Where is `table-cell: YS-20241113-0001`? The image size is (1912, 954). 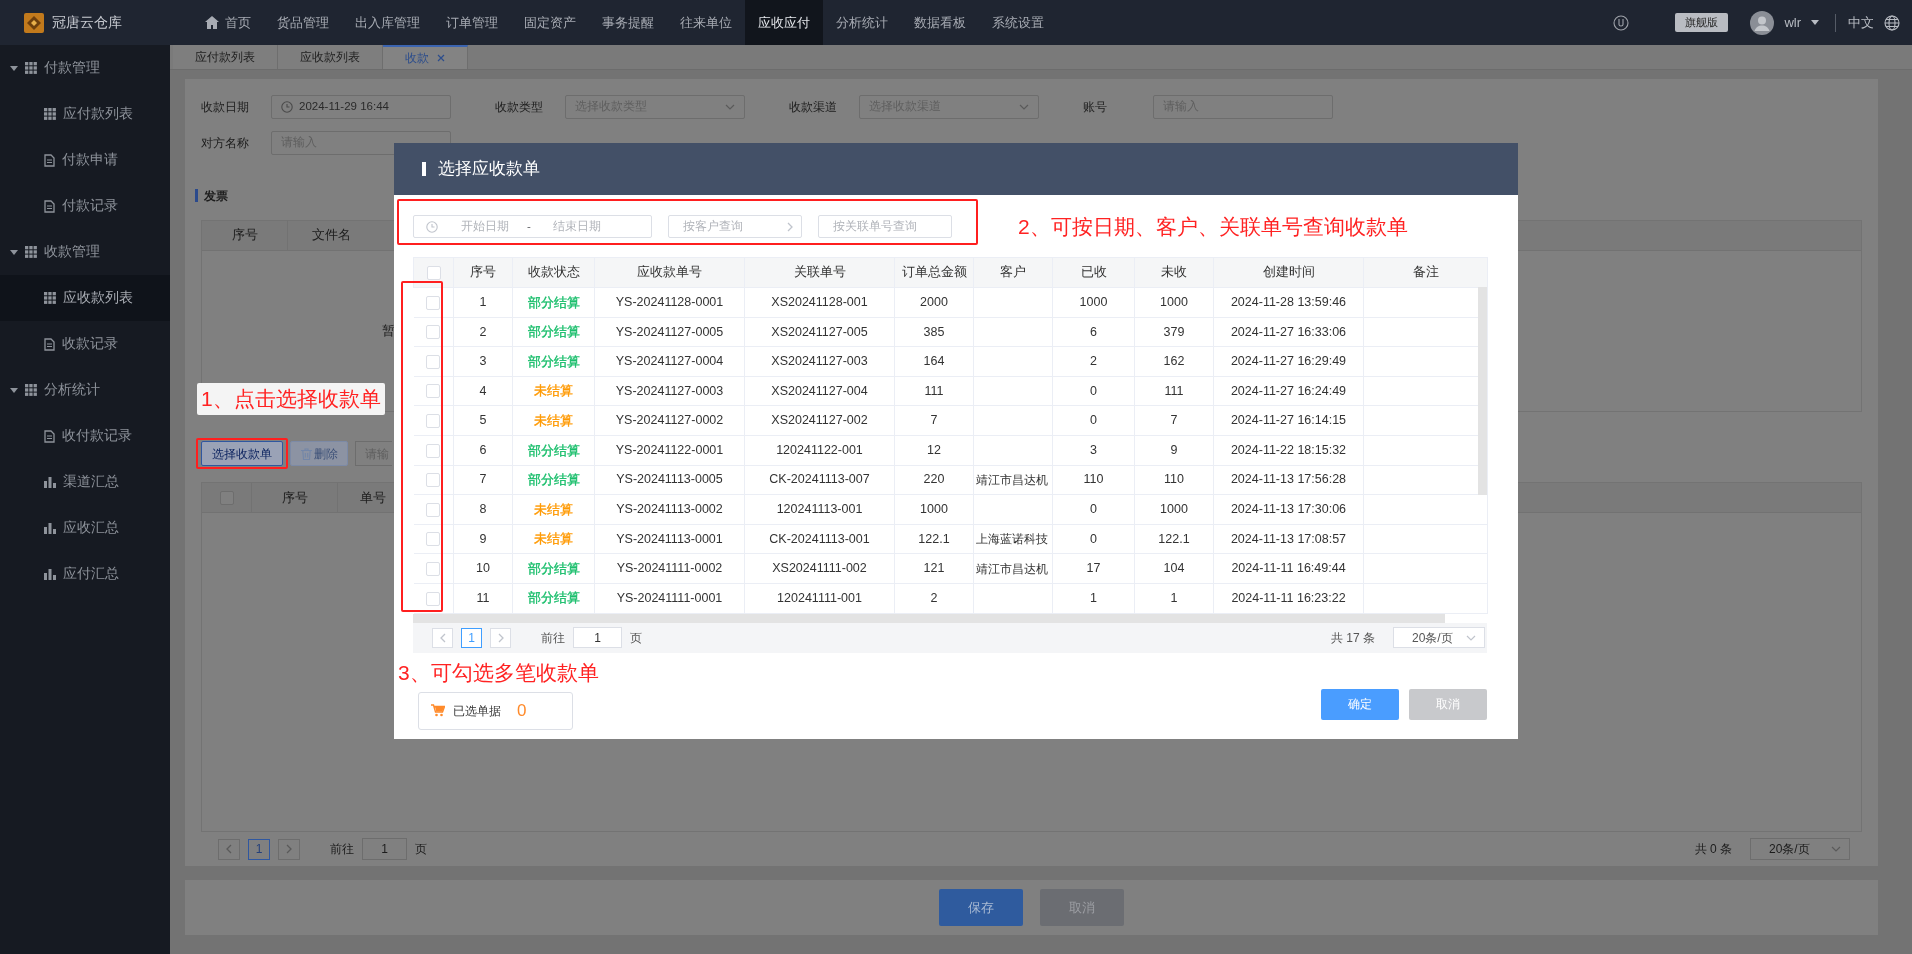
table-cell: YS-20241113-0001 is located at coordinates (669, 539).